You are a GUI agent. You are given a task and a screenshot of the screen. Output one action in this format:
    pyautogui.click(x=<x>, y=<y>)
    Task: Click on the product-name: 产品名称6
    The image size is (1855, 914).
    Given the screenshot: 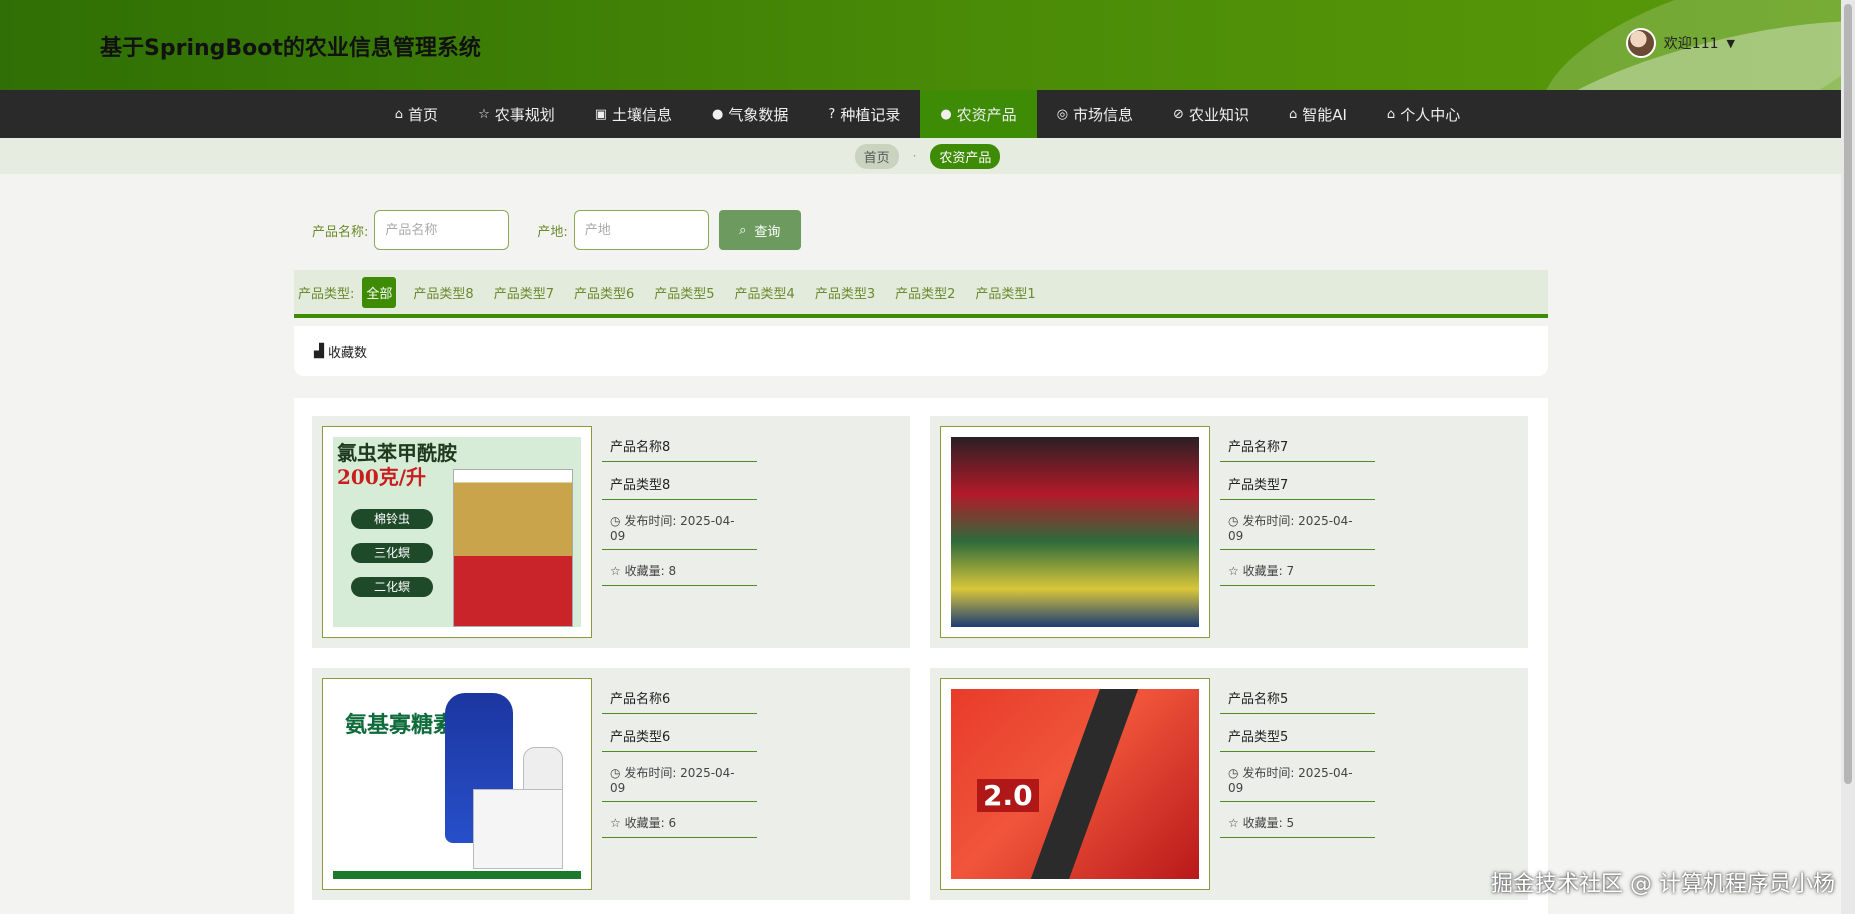 What is the action you would take?
    pyautogui.click(x=679, y=698)
    